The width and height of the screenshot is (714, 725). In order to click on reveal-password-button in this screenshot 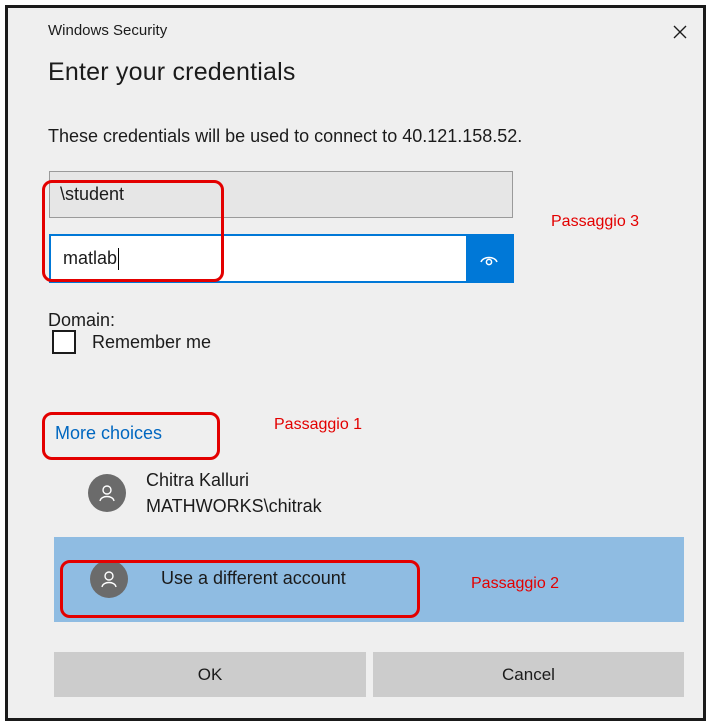, I will do `click(489, 258)`.